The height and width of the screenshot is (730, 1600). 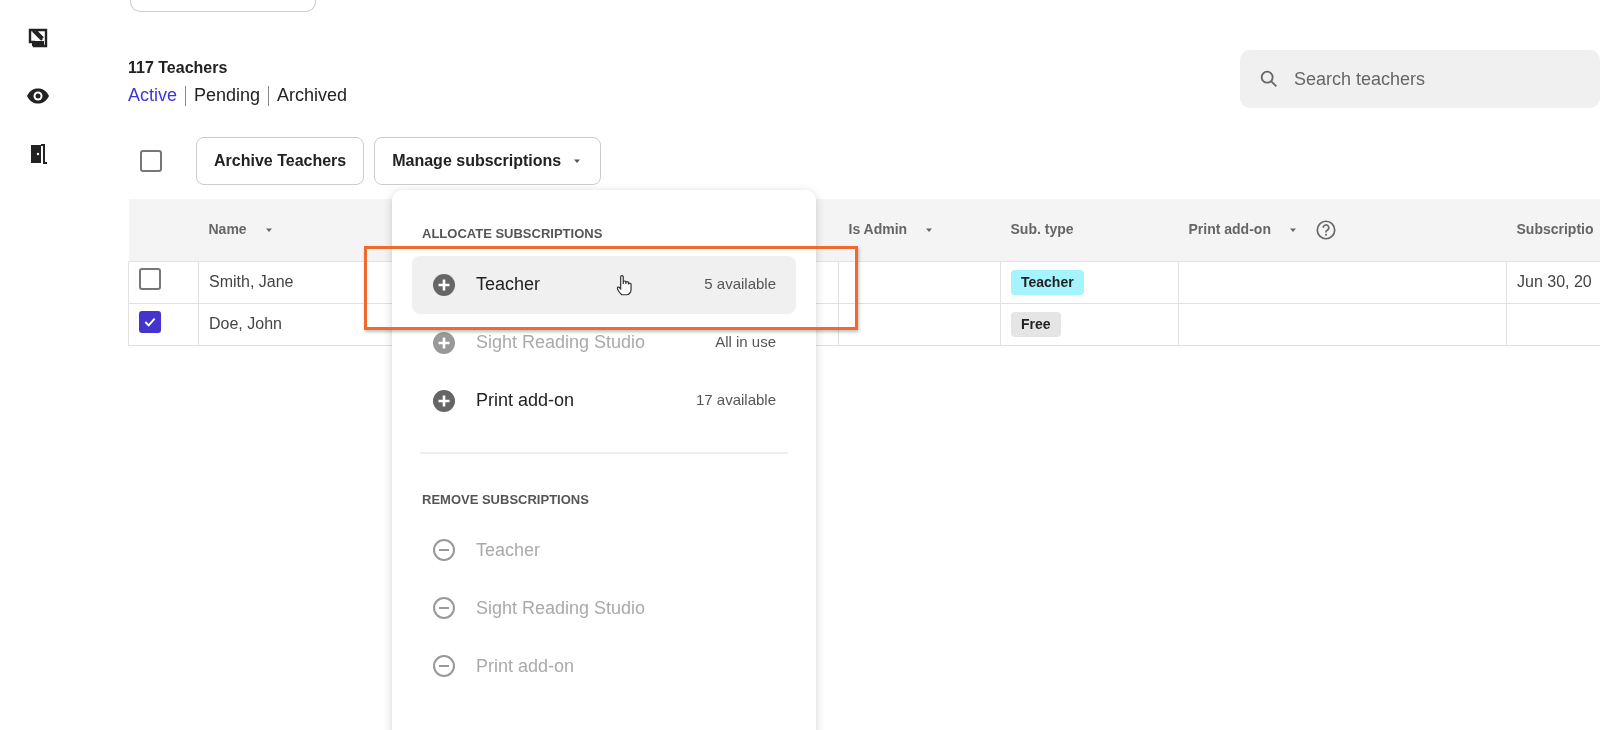 What do you see at coordinates (1442, 79) in the screenshot?
I see `search-field: Search teachers` at bounding box center [1442, 79].